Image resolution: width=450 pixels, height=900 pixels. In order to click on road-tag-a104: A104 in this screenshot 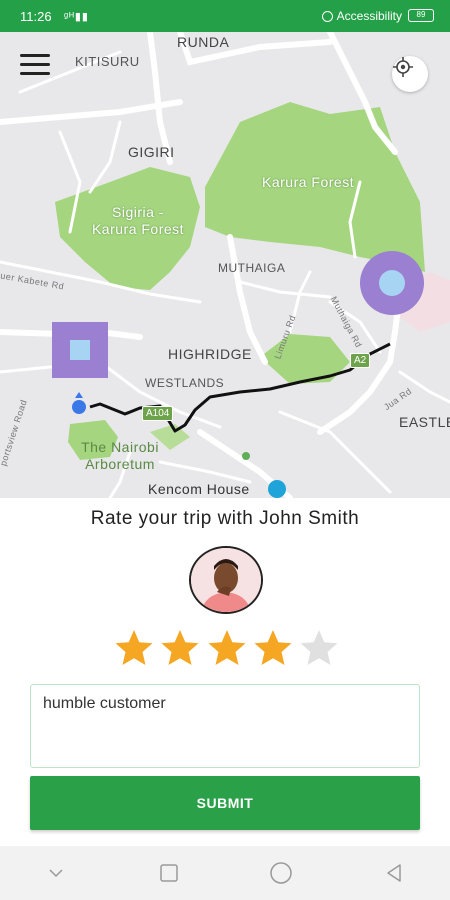, I will do `click(158, 413)`.